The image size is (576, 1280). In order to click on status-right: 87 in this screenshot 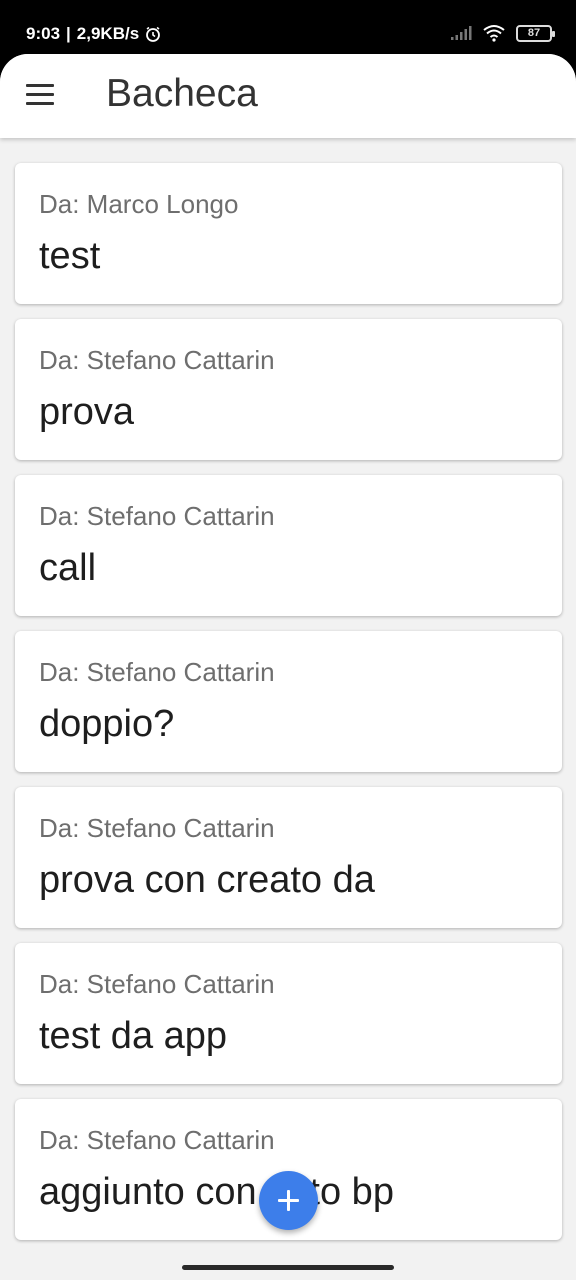, I will do `click(502, 33)`.